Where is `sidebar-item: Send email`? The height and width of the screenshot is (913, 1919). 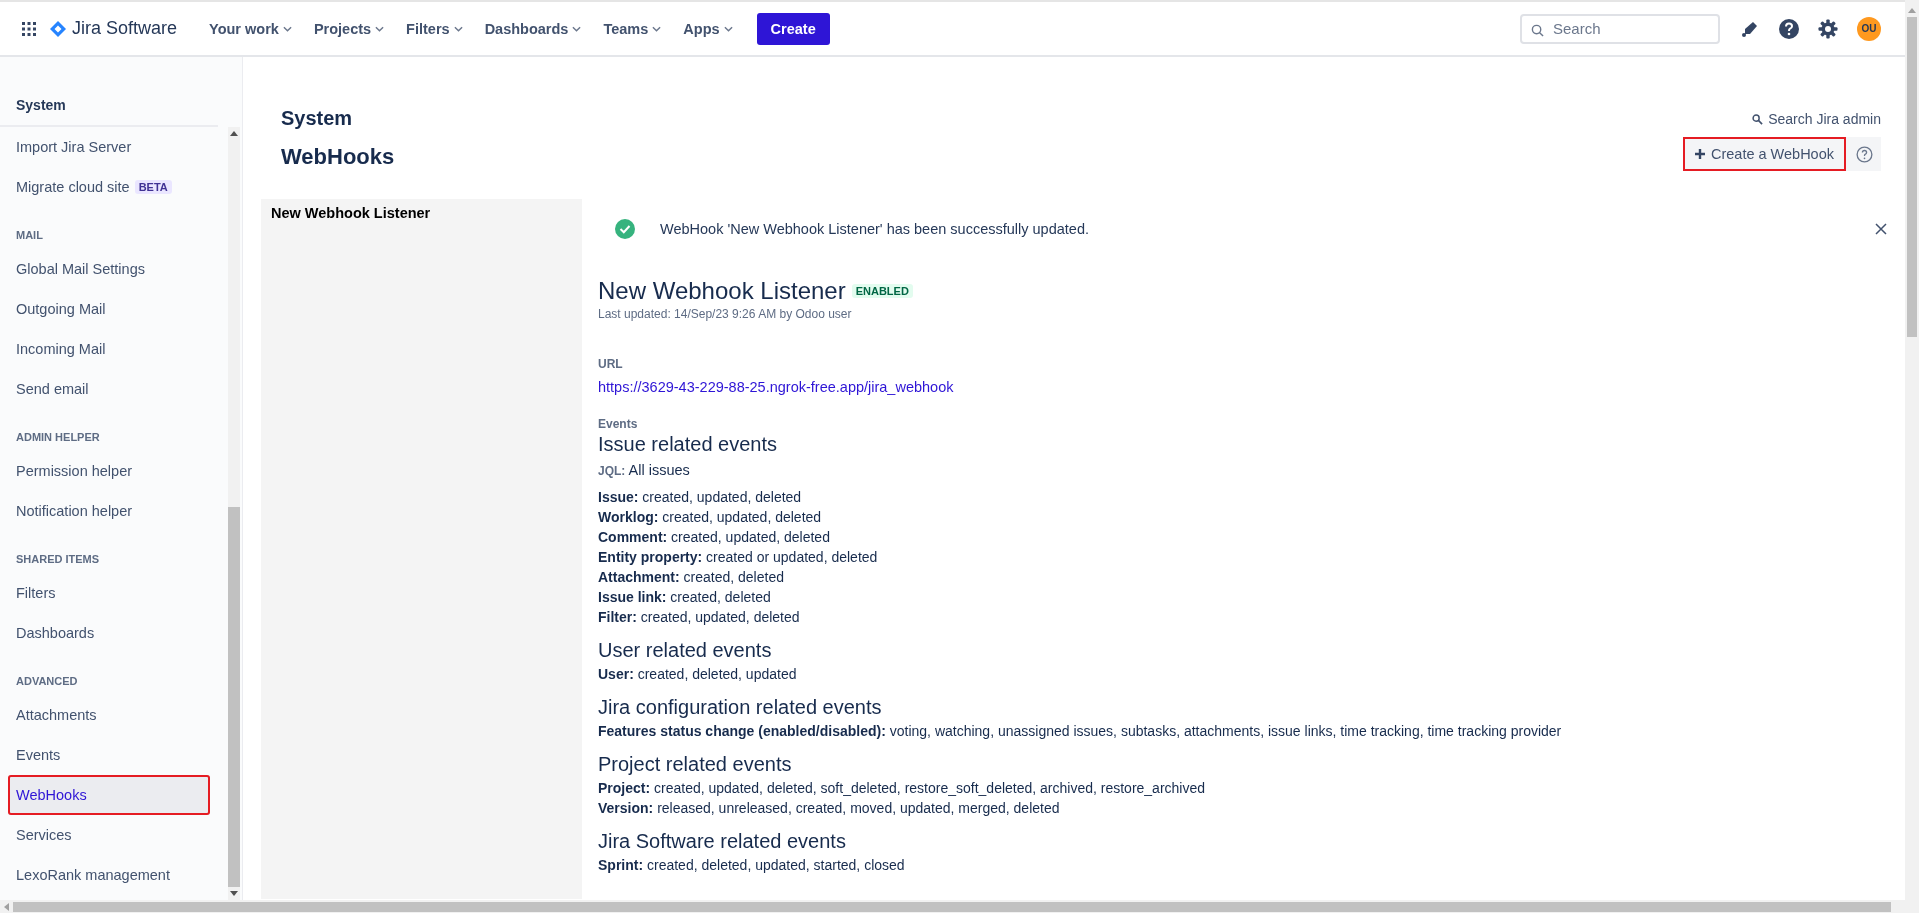
sidebar-item: Send email is located at coordinates (114, 389).